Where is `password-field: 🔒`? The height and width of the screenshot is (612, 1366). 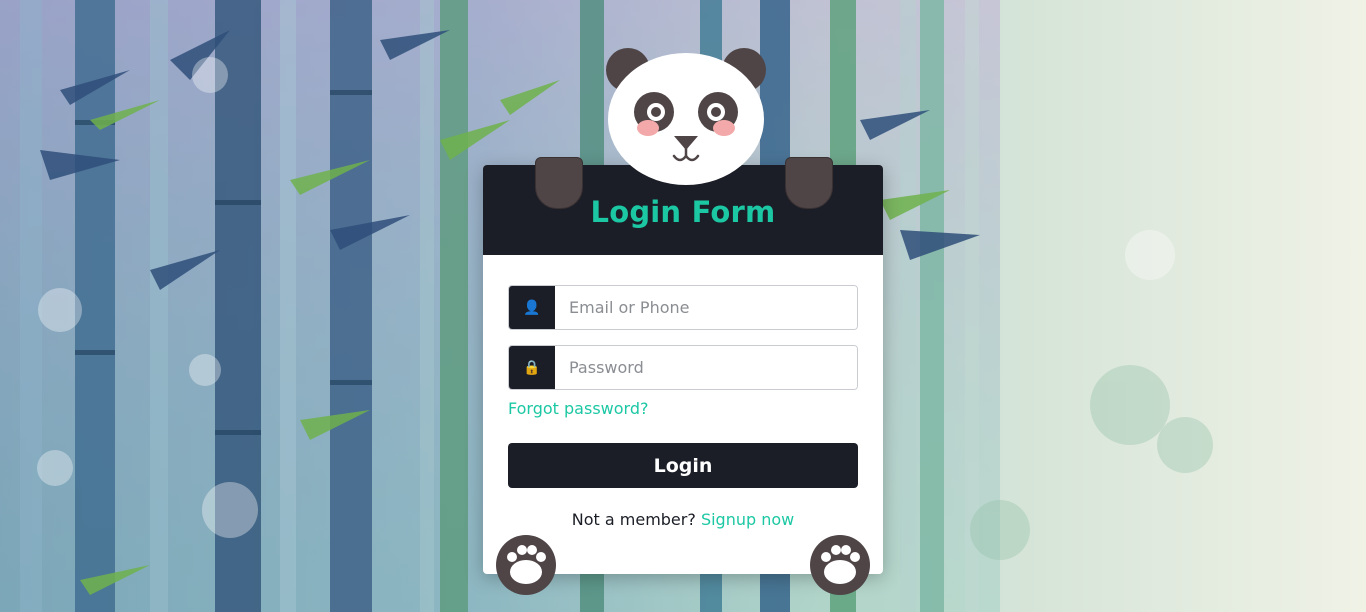
password-field: 🔒 is located at coordinates (683, 367).